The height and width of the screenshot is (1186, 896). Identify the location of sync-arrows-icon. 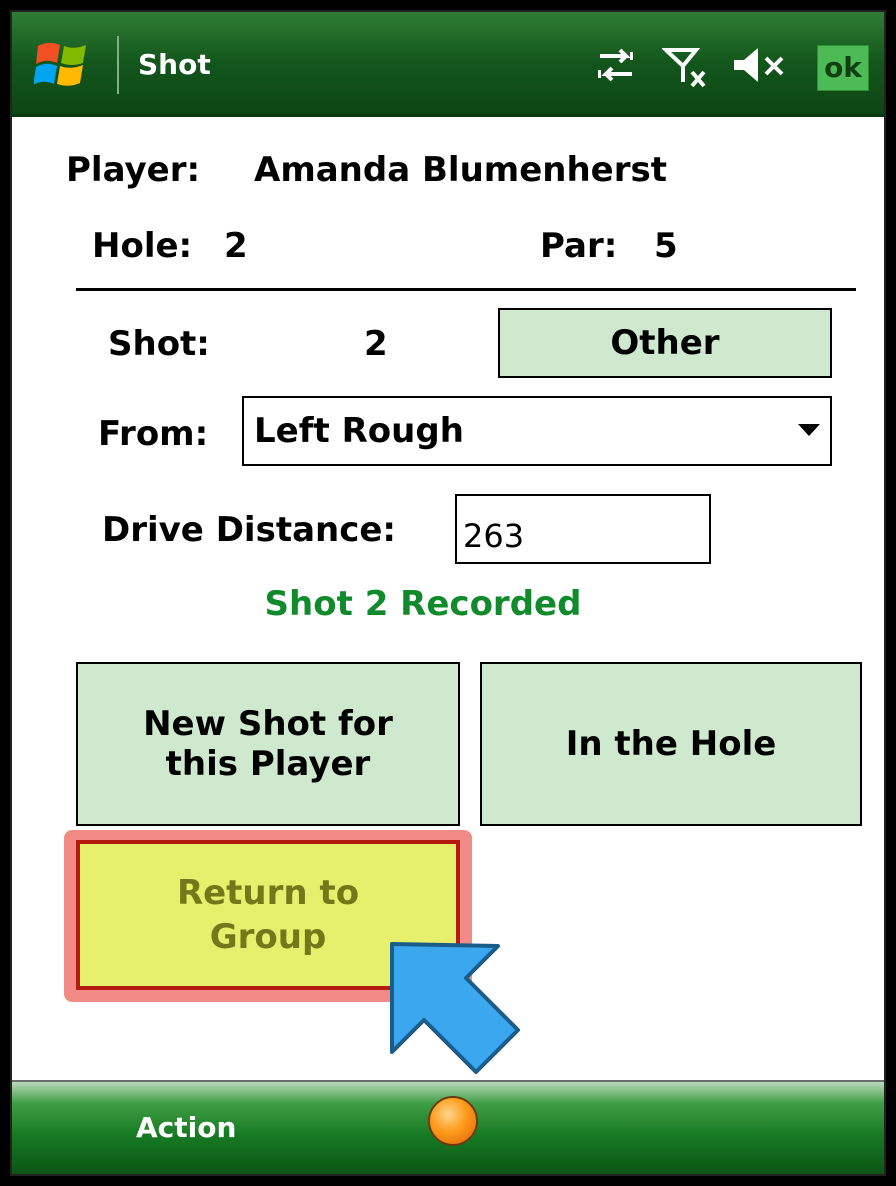
(616, 65).